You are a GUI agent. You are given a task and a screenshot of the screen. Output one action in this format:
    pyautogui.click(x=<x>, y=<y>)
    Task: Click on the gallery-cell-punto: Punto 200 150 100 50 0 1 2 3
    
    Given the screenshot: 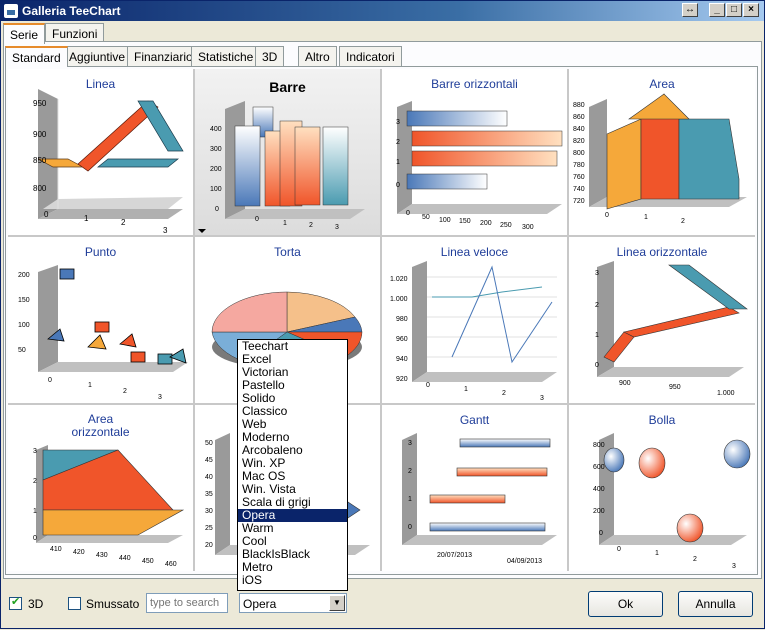 What is the action you would take?
    pyautogui.click(x=100, y=320)
    